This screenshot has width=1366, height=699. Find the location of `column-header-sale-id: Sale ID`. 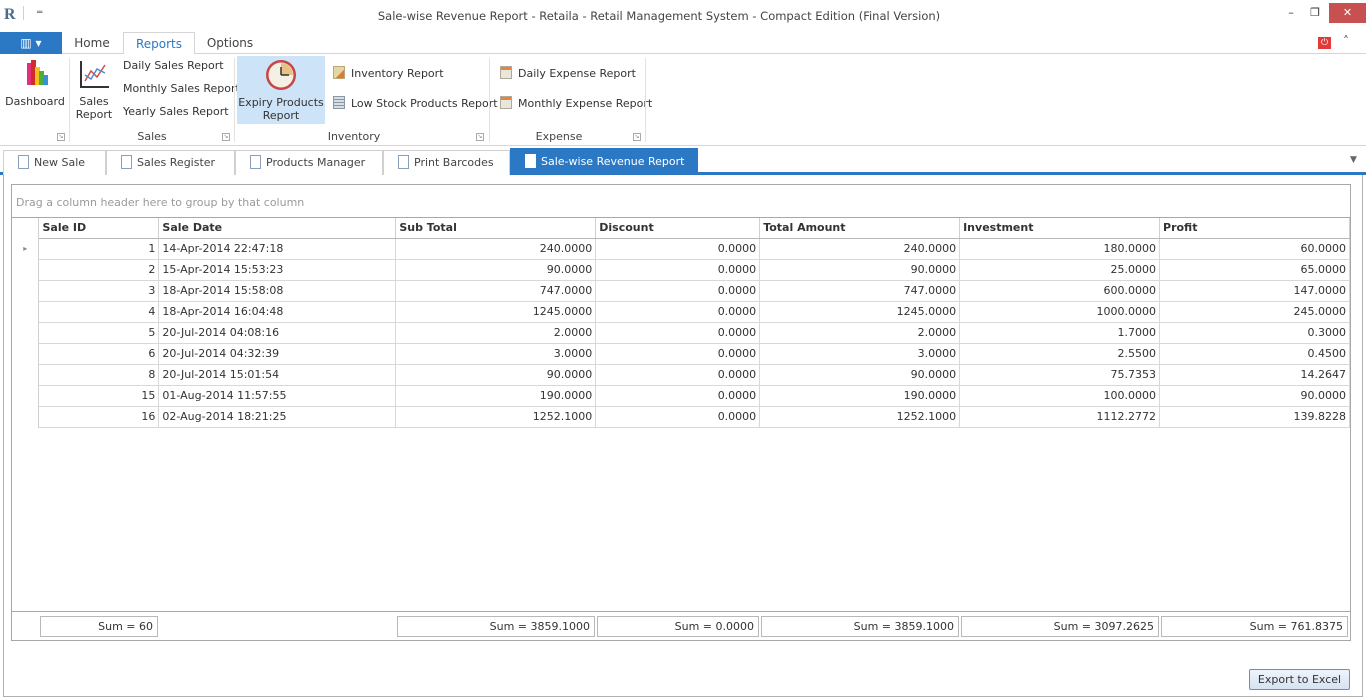

column-header-sale-id: Sale ID is located at coordinates (99, 228).